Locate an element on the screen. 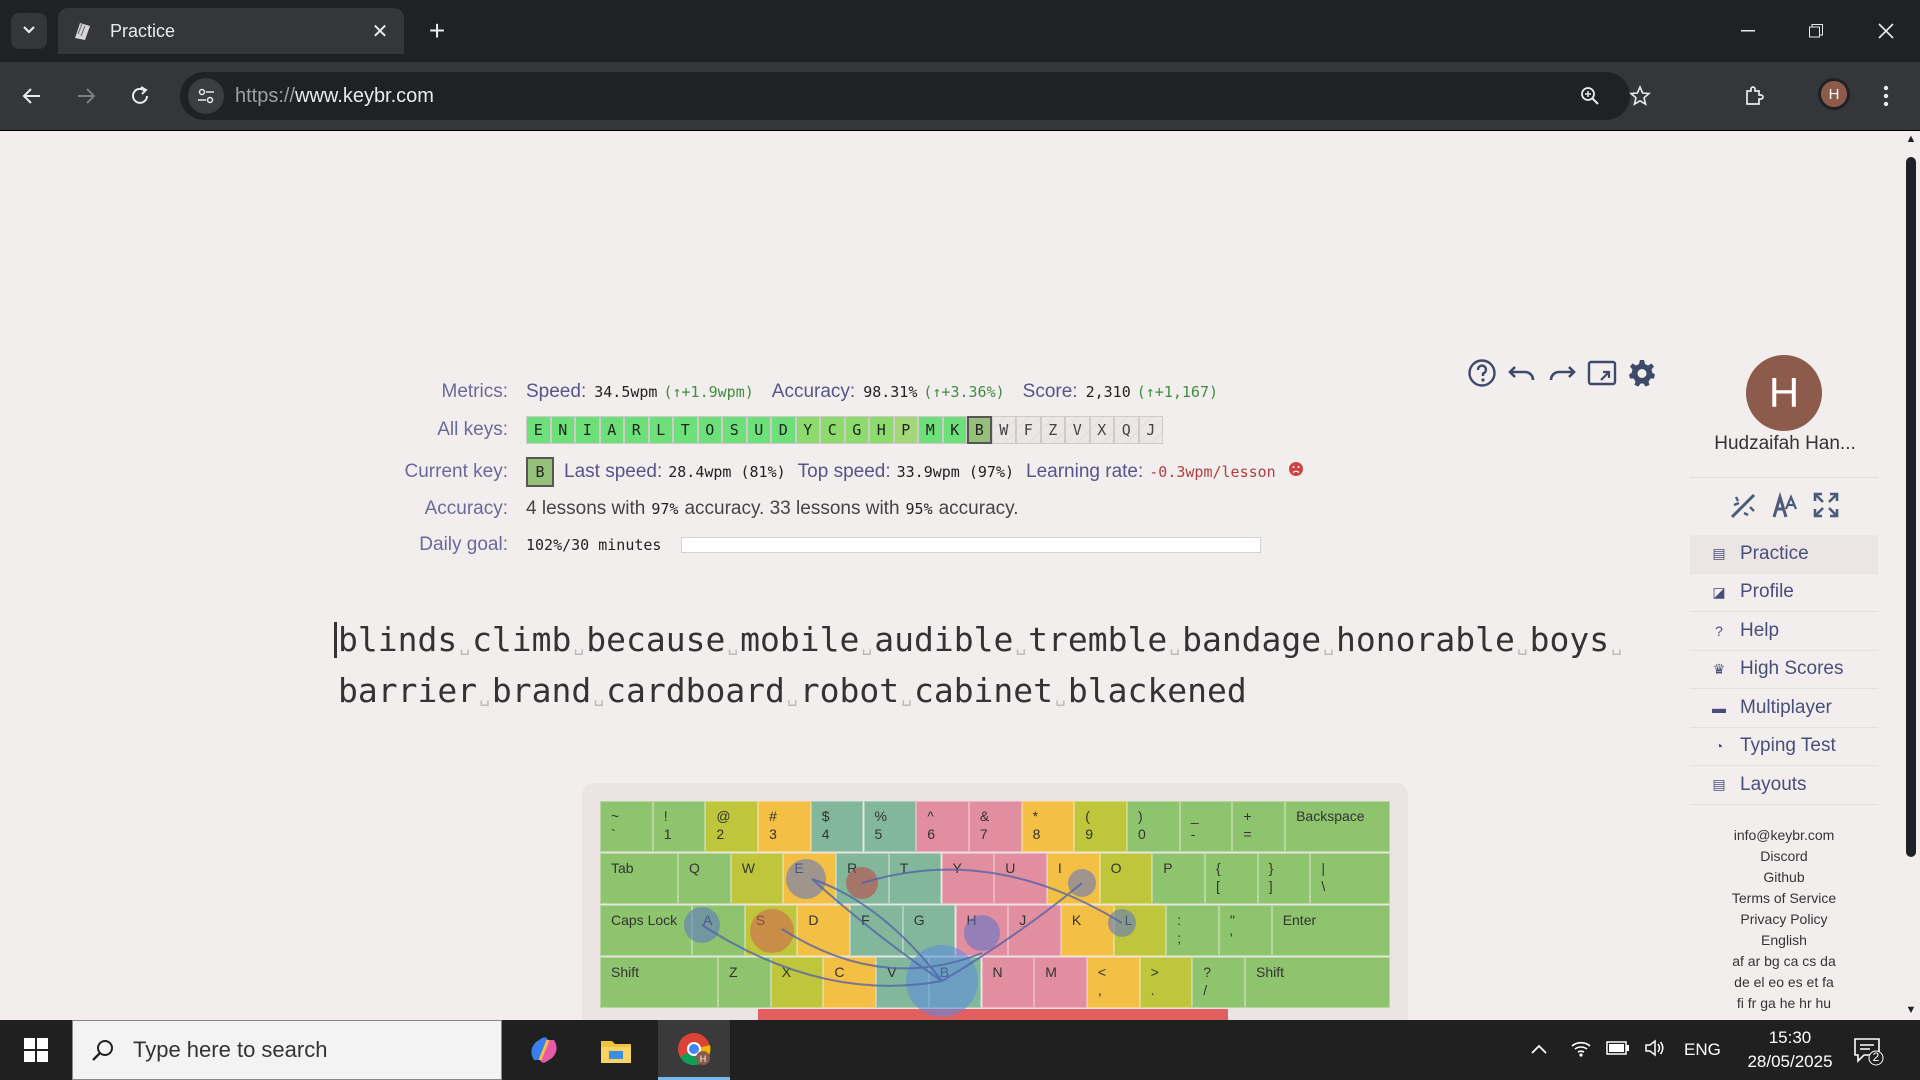 Image resolution: width=1920 pixels, height=1080 pixels. key-chip-x: X is located at coordinates (1101, 430).